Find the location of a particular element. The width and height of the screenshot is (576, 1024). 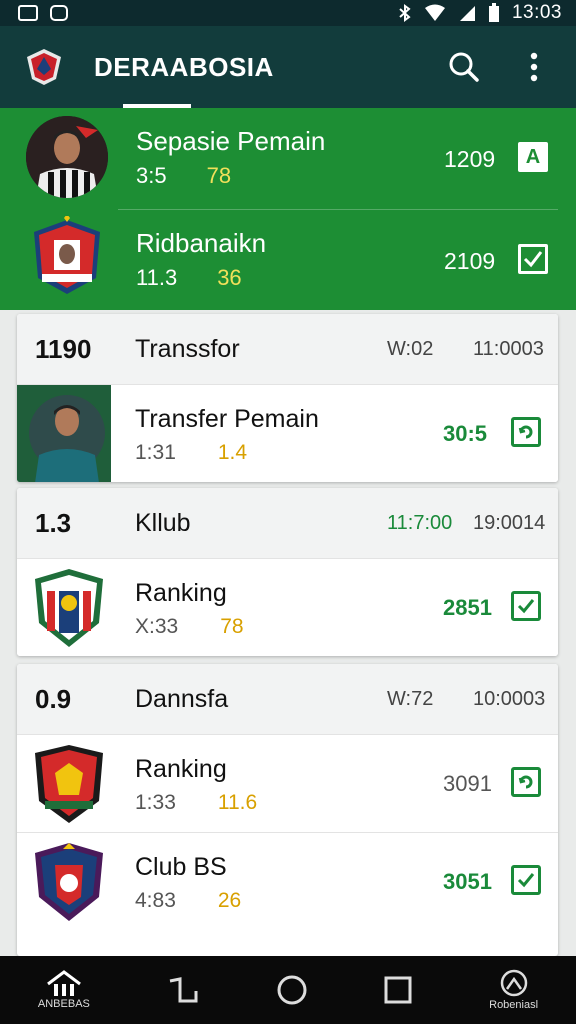

navigation-bar: ANBEBAS Robeniasl is located at coordinates (288, 990).